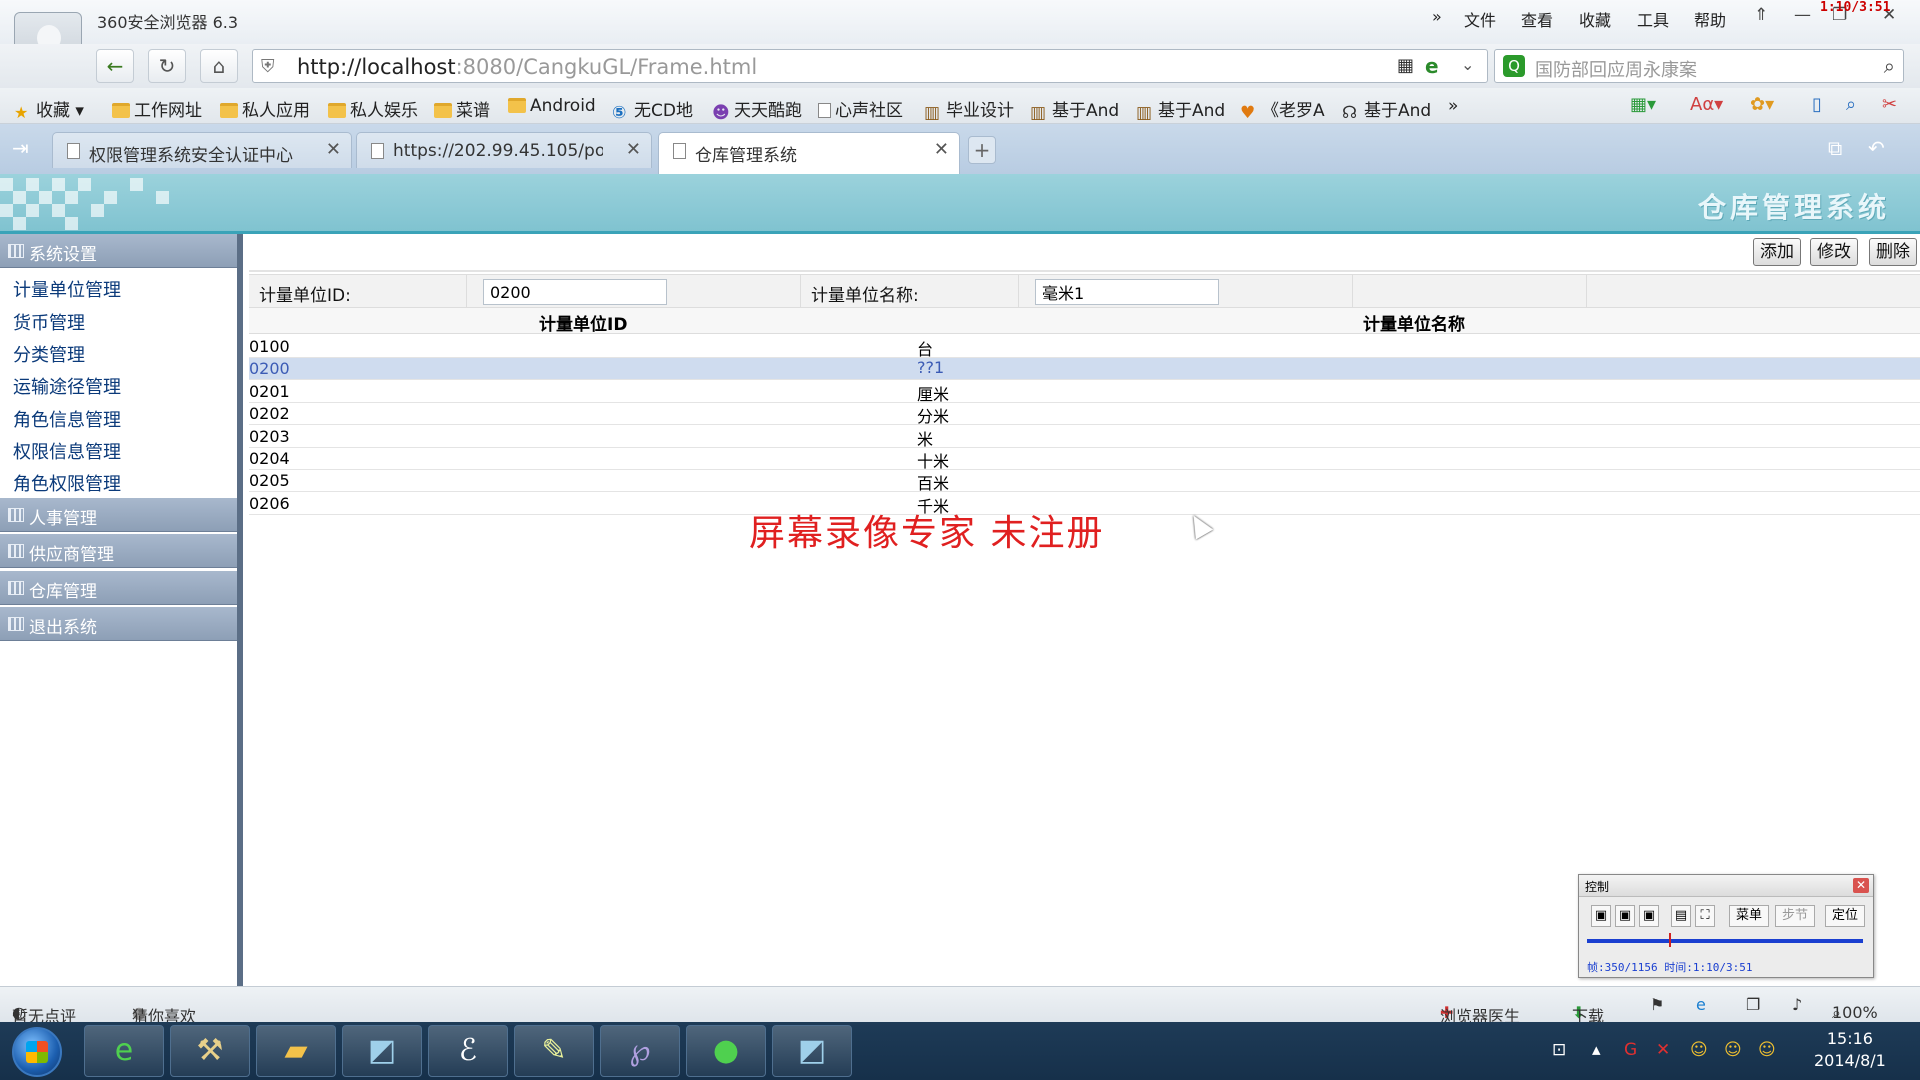 The height and width of the screenshot is (1080, 1920). What do you see at coordinates (1699, 66) in the screenshot?
I see `search-box: Q 国防部回应周永康案 ⌕` at bounding box center [1699, 66].